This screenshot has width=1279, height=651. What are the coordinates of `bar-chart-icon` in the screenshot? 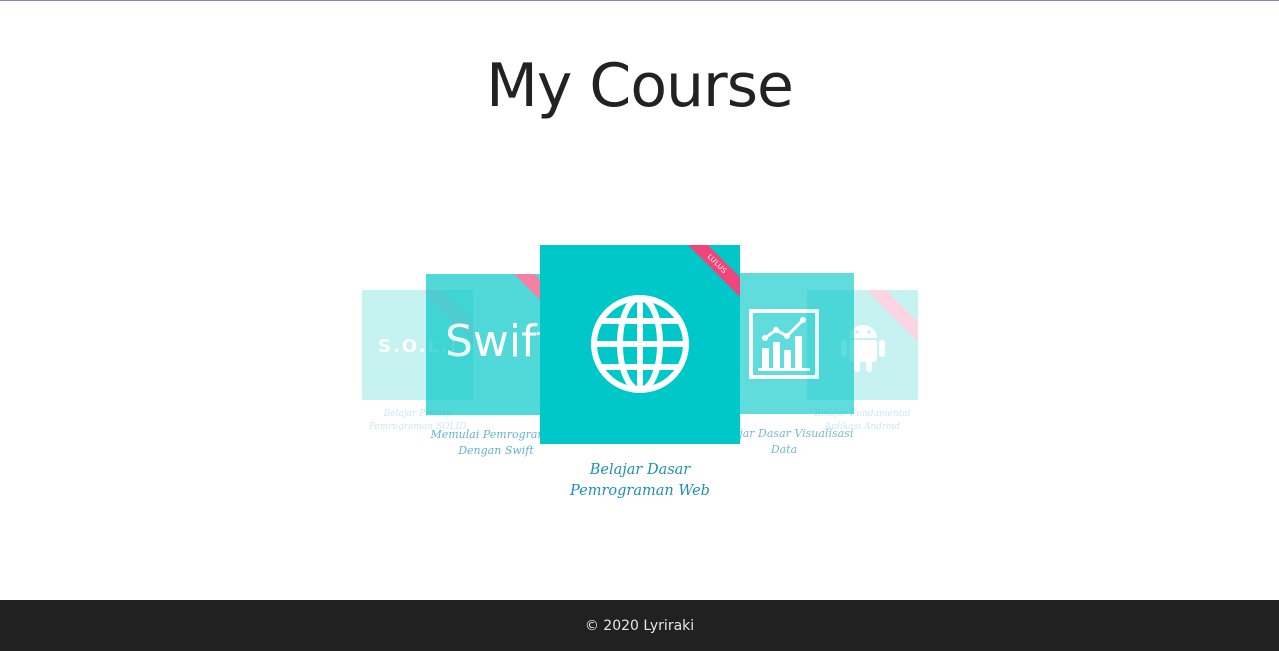 It's located at (784, 344).